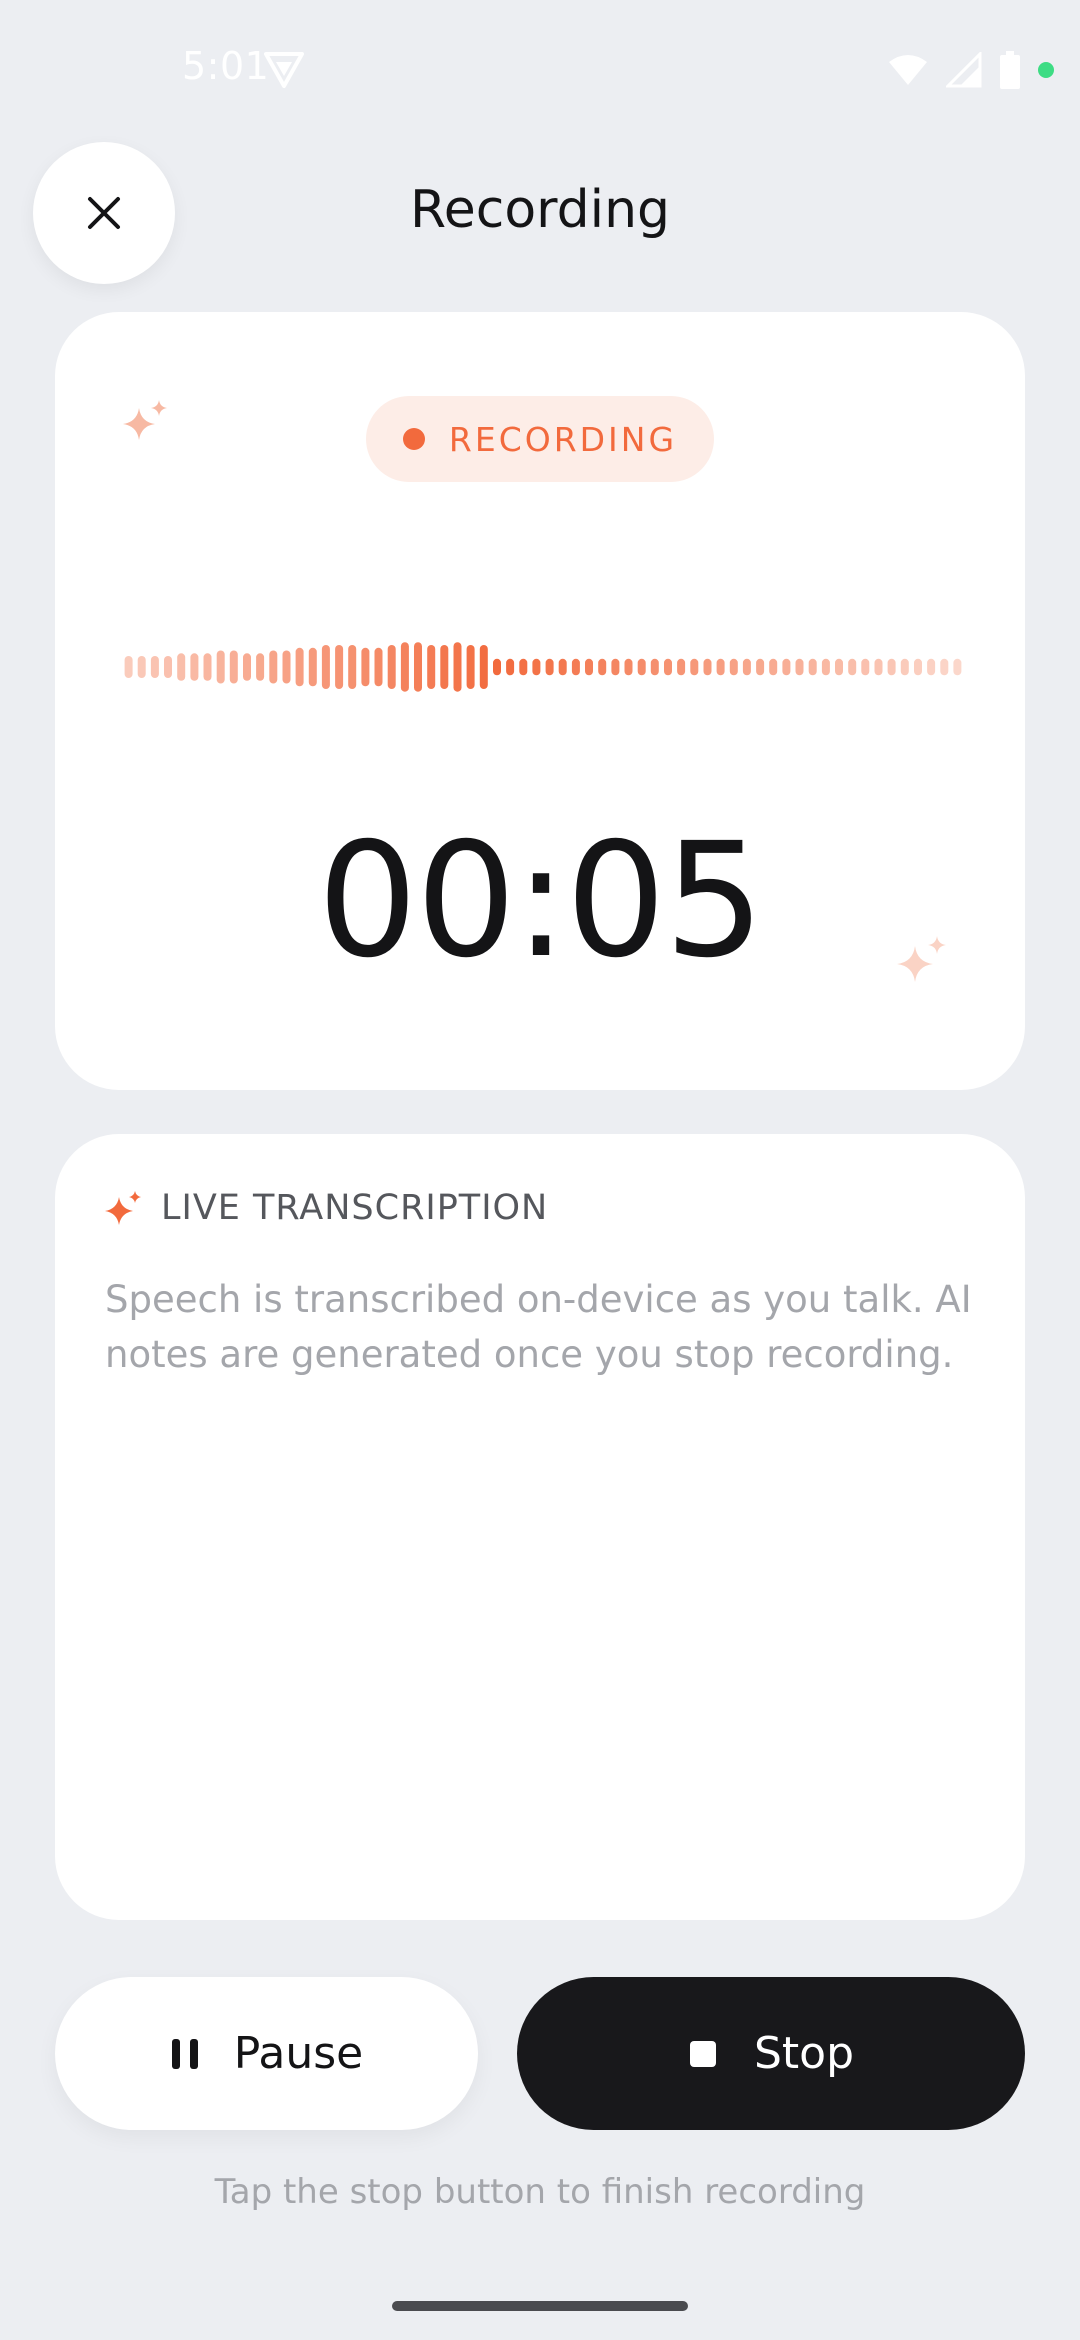 Image resolution: width=1080 pixels, height=2340 pixels. I want to click on recording-dot-icon, so click(413, 439).